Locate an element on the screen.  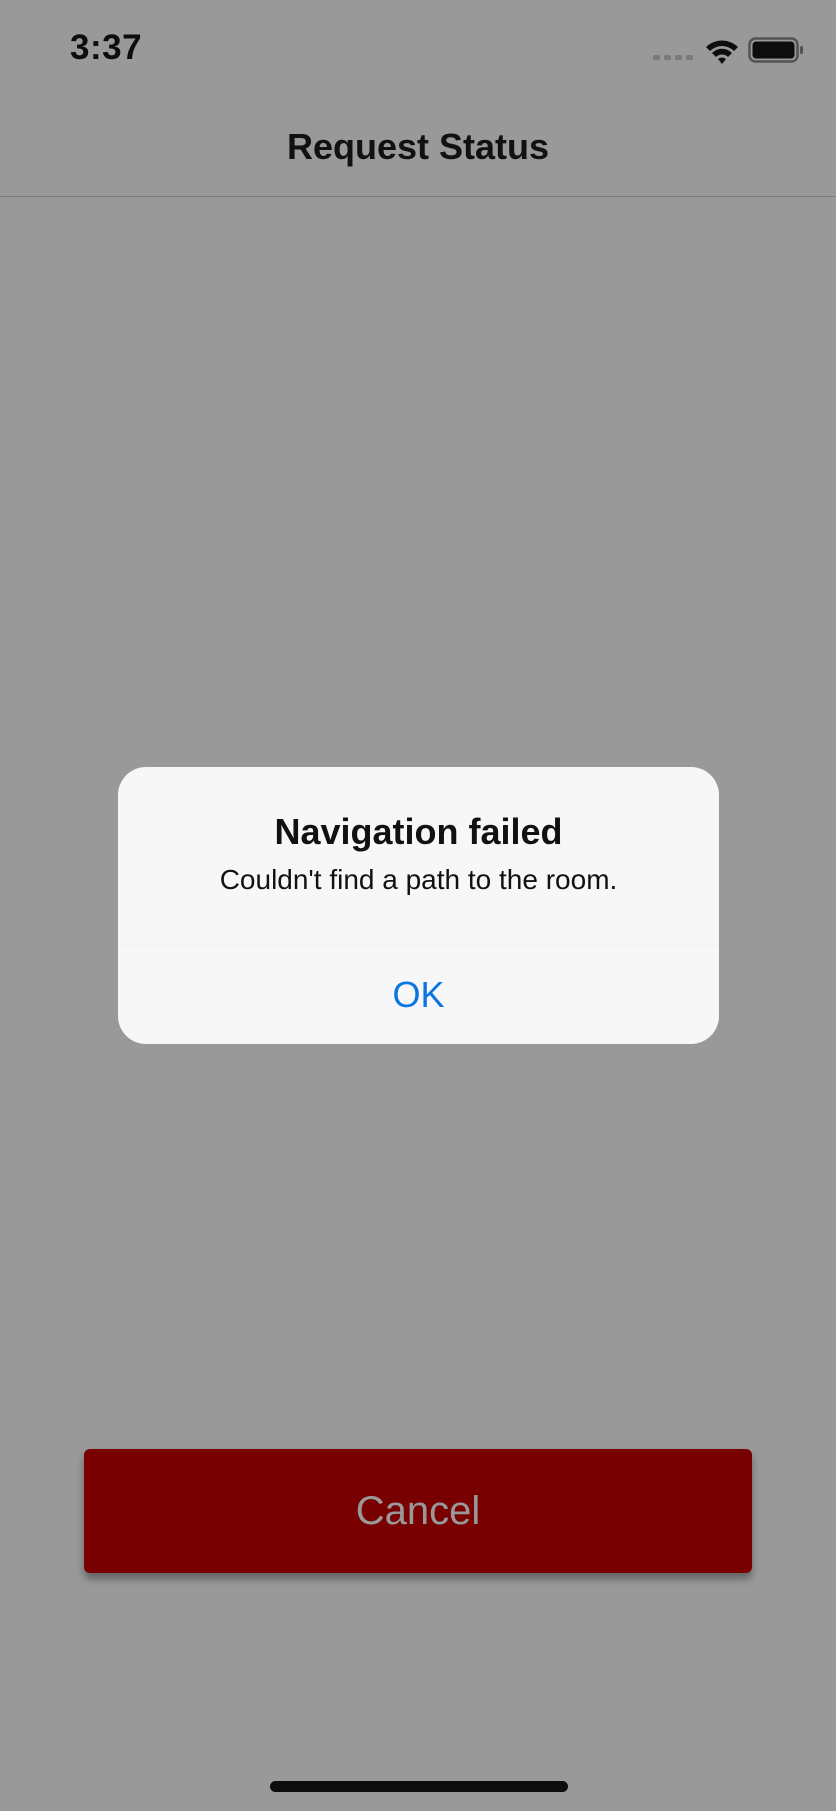
wifi-icon is located at coordinates (722, 52).